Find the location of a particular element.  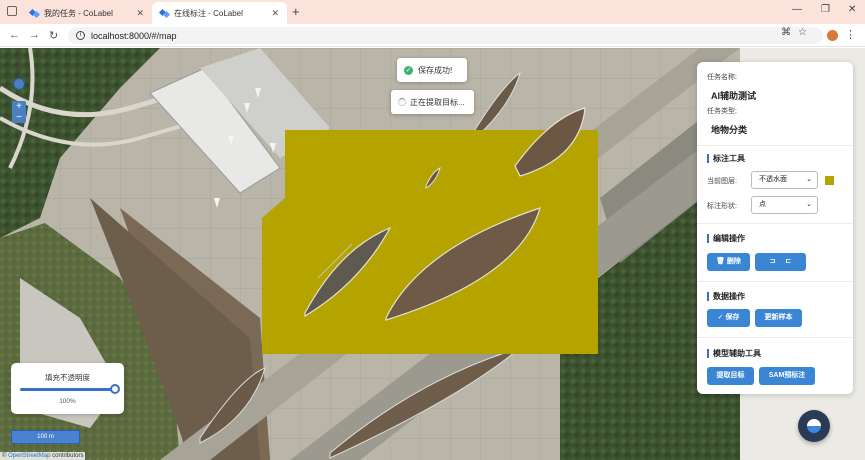

success-toast: ✓ 保存成功! is located at coordinates (432, 70).